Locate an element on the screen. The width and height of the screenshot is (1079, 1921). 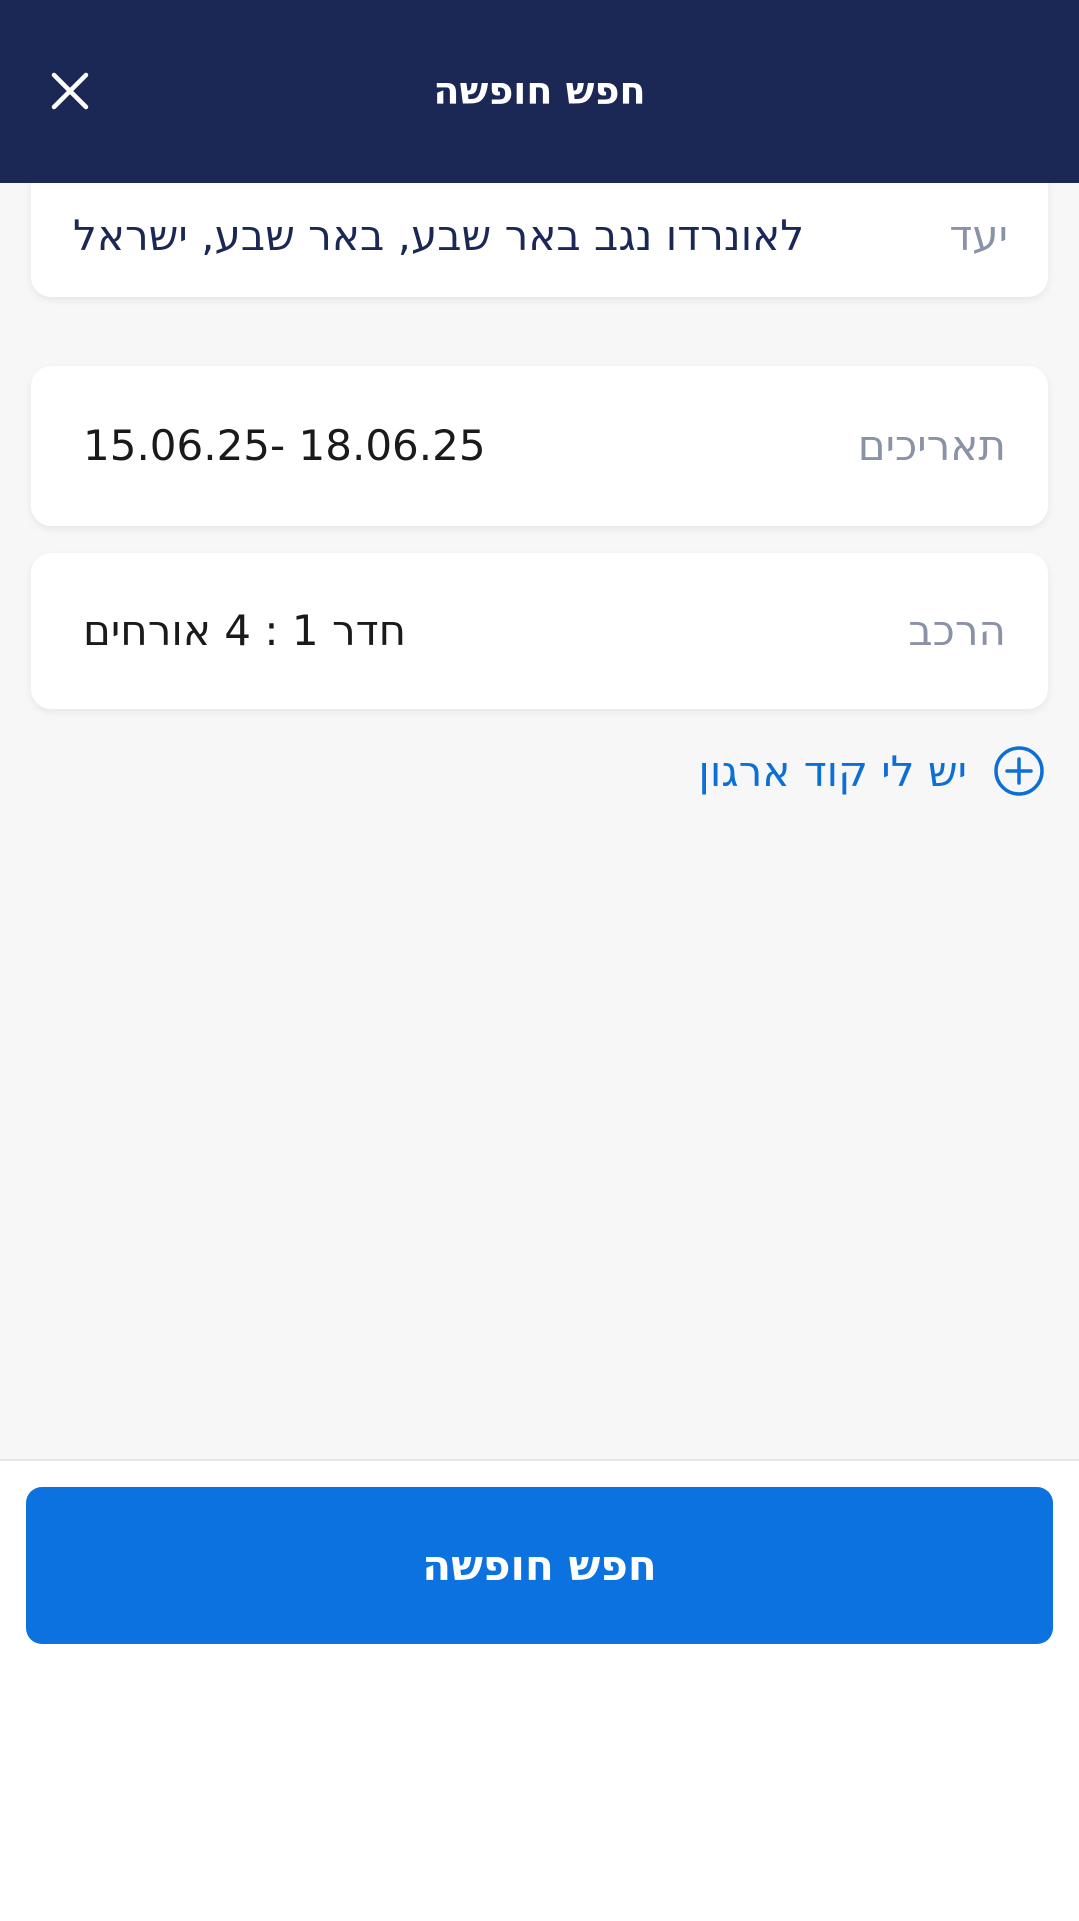
page-title: חפש חופשה is located at coordinates (539, 91).